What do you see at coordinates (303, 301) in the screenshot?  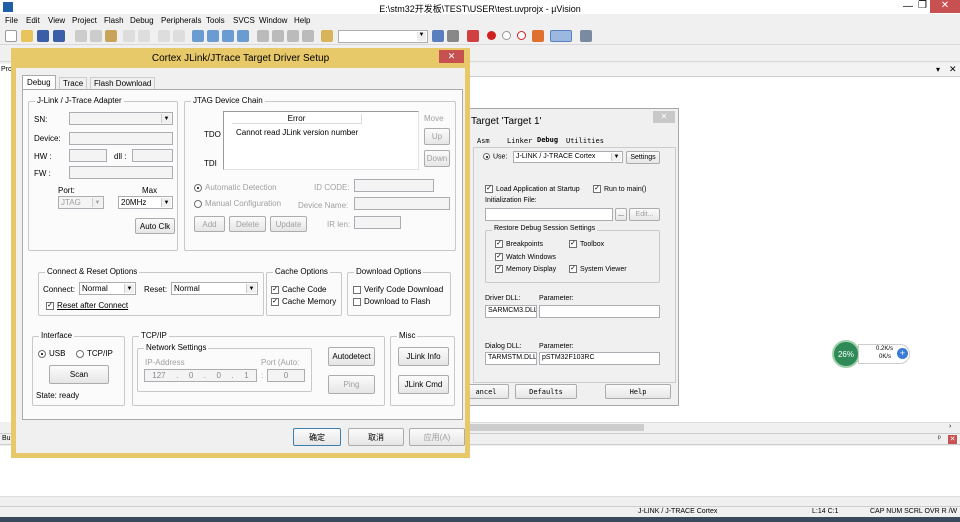 I see `cache-memory-check: ✓ Cache Memory` at bounding box center [303, 301].